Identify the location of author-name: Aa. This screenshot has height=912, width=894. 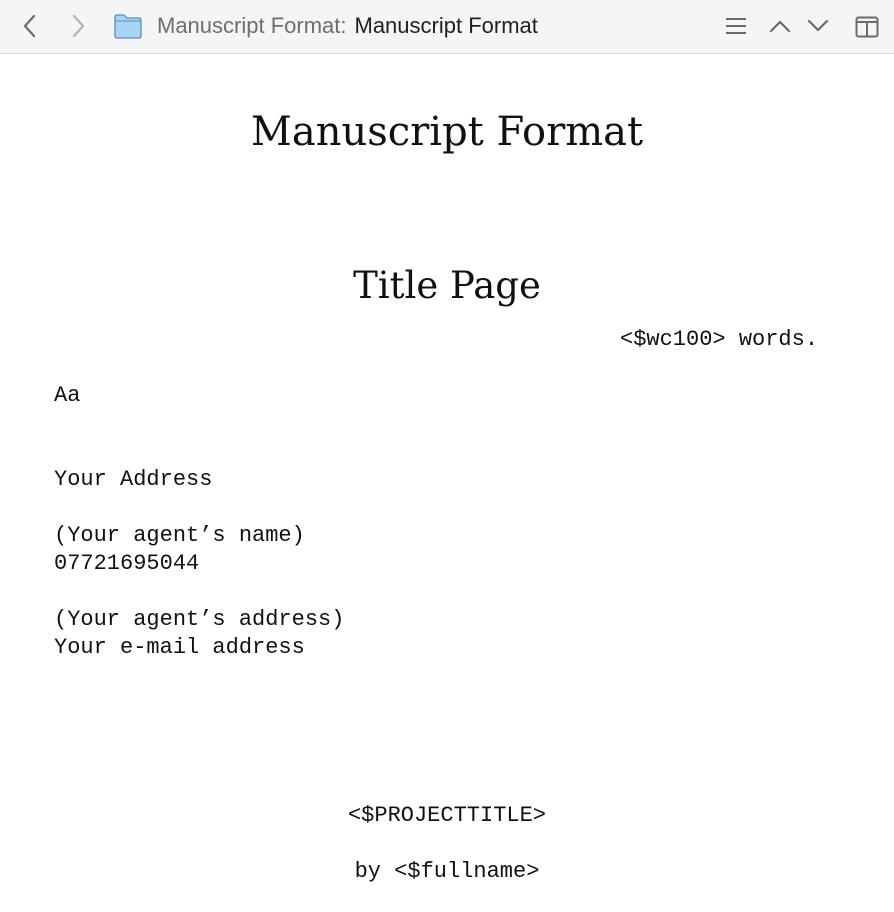
(67, 395).